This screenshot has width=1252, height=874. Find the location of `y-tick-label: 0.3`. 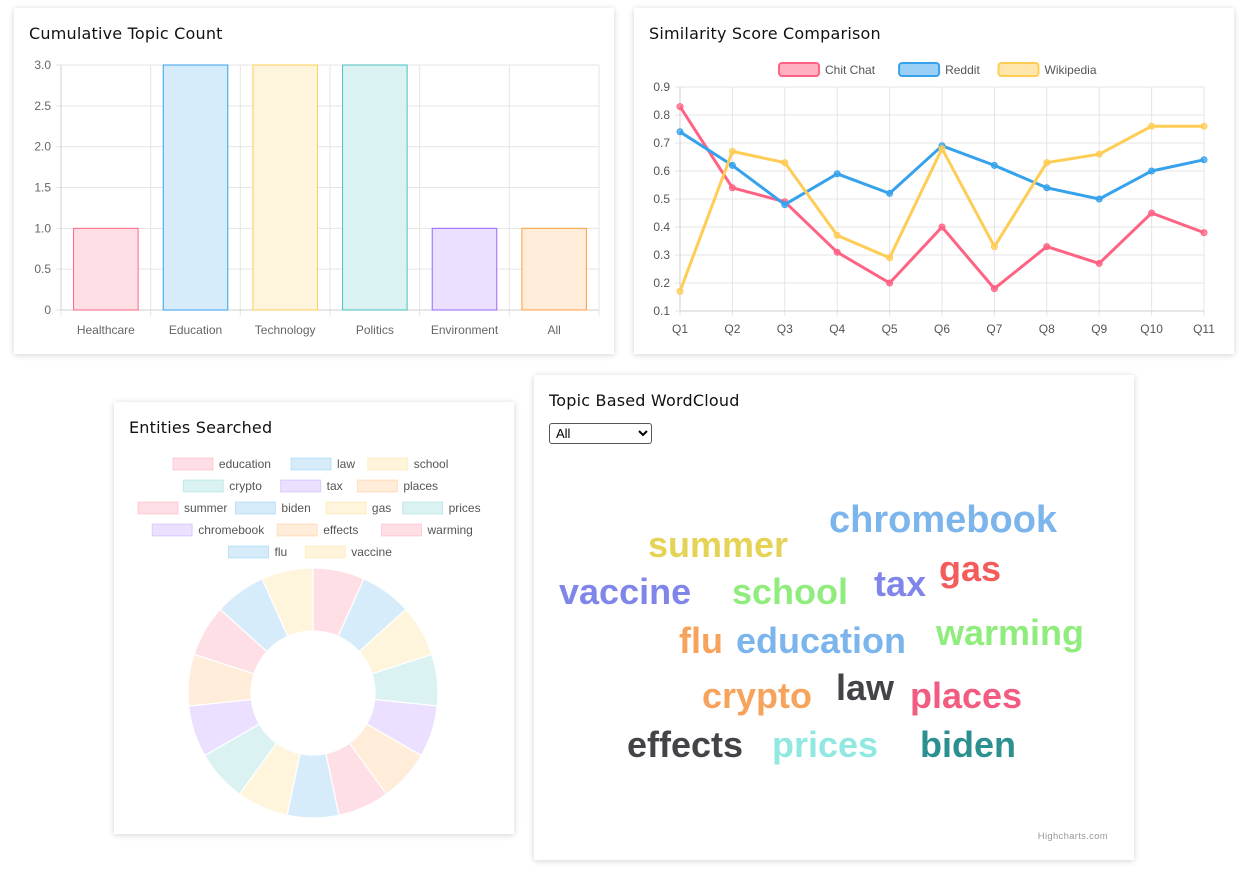

y-tick-label: 0.3 is located at coordinates (661, 255).